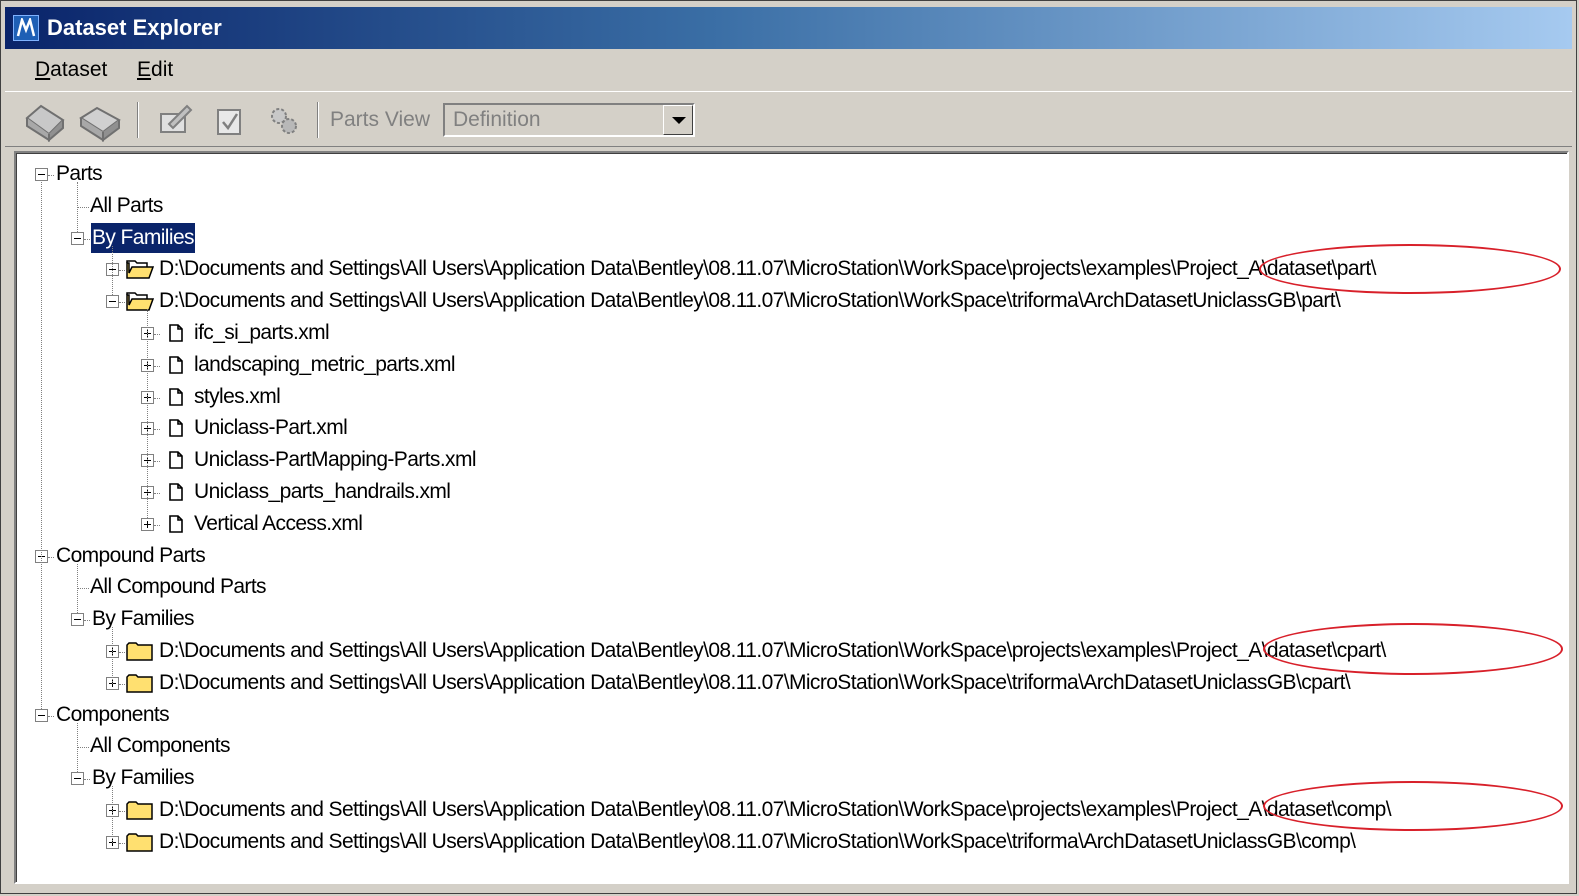 The width and height of the screenshot is (1579, 896). Describe the element at coordinates (71, 70) in the screenshot. I see `menu-dataset: Dataset` at that location.